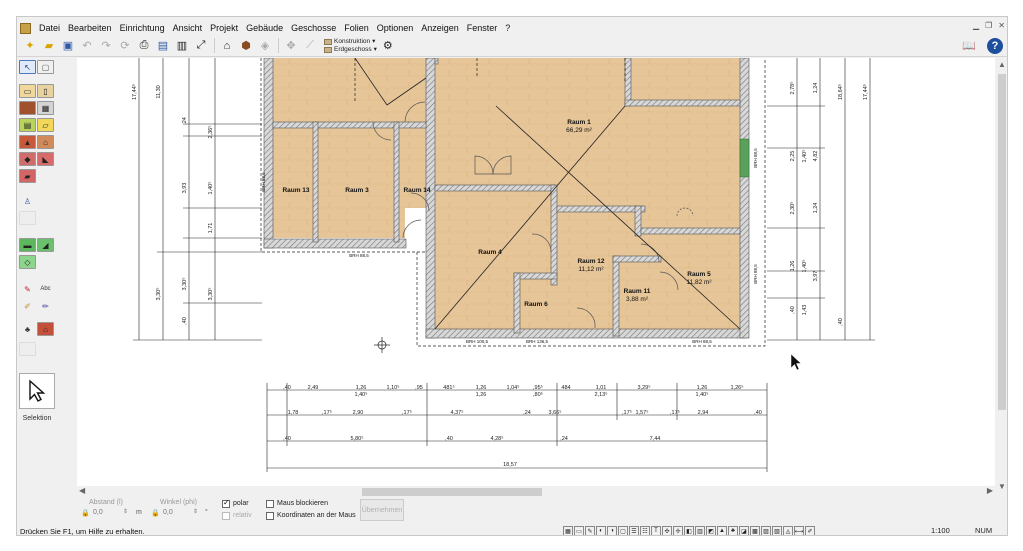  What do you see at coordinates (27, 289) in the screenshot?
I see `line-tool-icon: ✎` at bounding box center [27, 289].